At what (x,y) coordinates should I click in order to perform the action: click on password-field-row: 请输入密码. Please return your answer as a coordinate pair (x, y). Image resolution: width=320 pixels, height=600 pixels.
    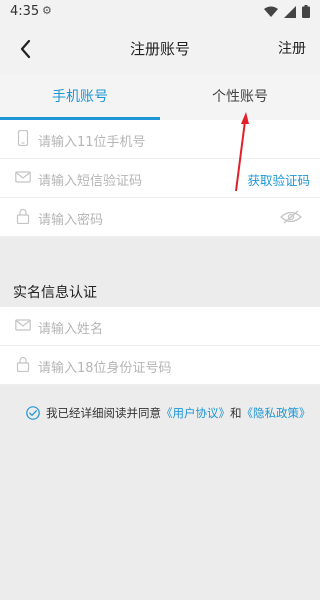
    Looking at the image, I should click on (160, 217).